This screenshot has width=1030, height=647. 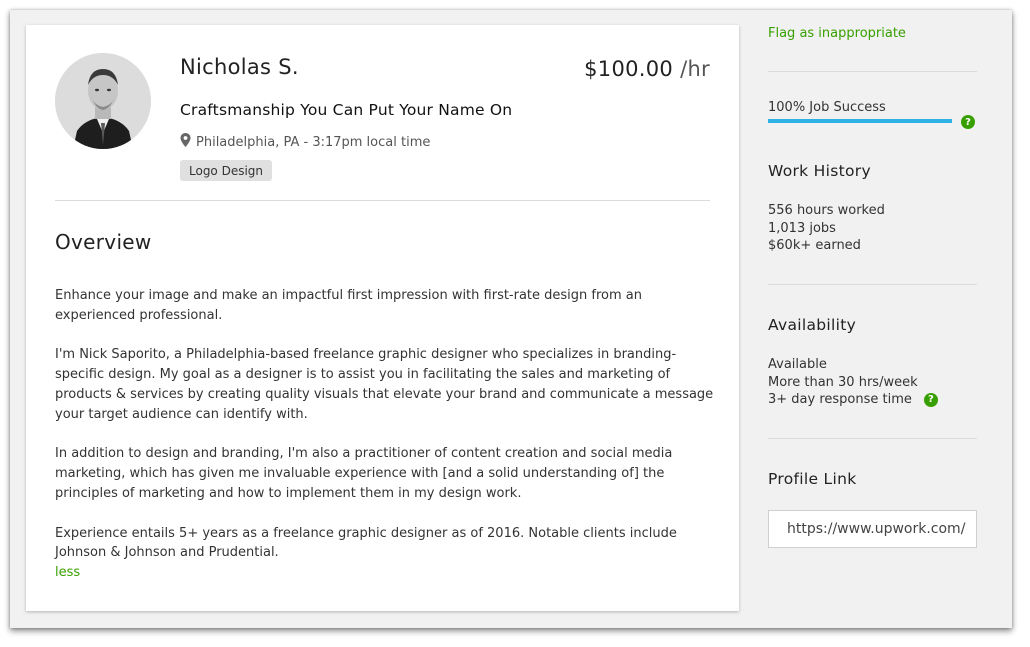 I want to click on profile-link-heading: Profile Link, so click(x=812, y=479).